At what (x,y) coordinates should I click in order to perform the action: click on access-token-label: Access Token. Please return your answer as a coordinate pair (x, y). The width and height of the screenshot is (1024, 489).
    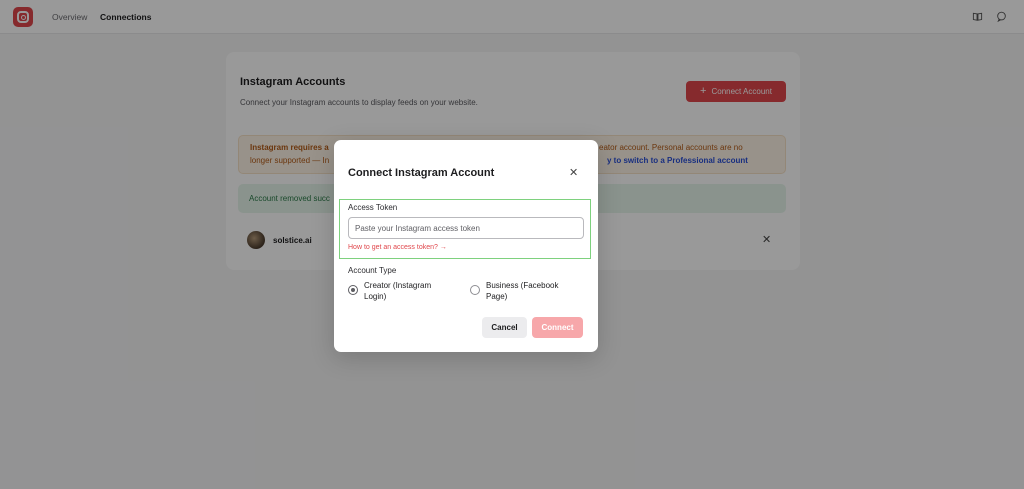
    Looking at the image, I should click on (373, 207).